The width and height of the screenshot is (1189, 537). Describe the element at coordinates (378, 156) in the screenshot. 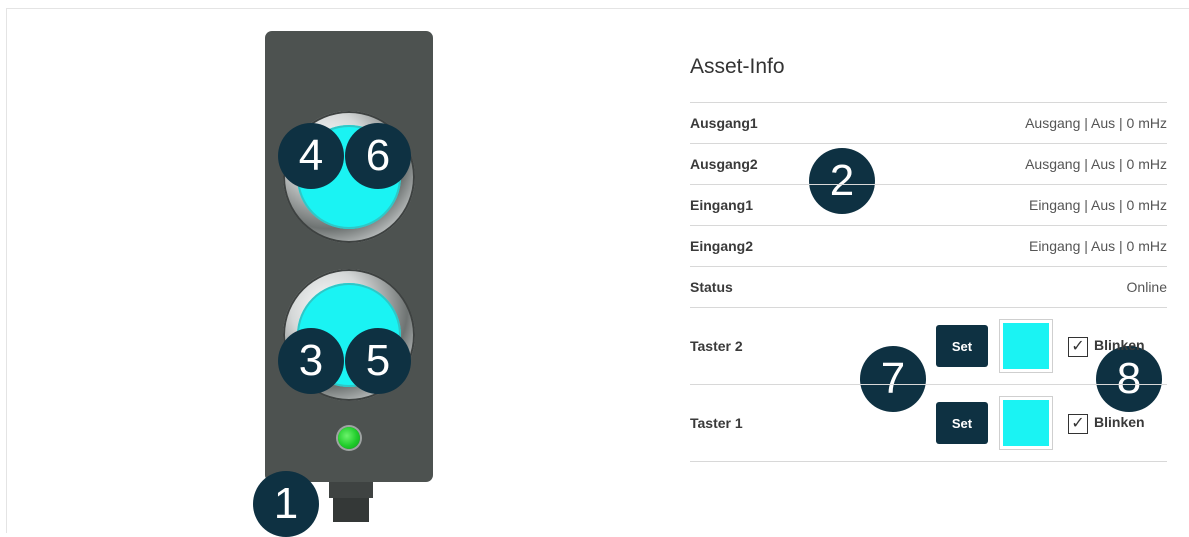

I see `callout-6: 6` at that location.